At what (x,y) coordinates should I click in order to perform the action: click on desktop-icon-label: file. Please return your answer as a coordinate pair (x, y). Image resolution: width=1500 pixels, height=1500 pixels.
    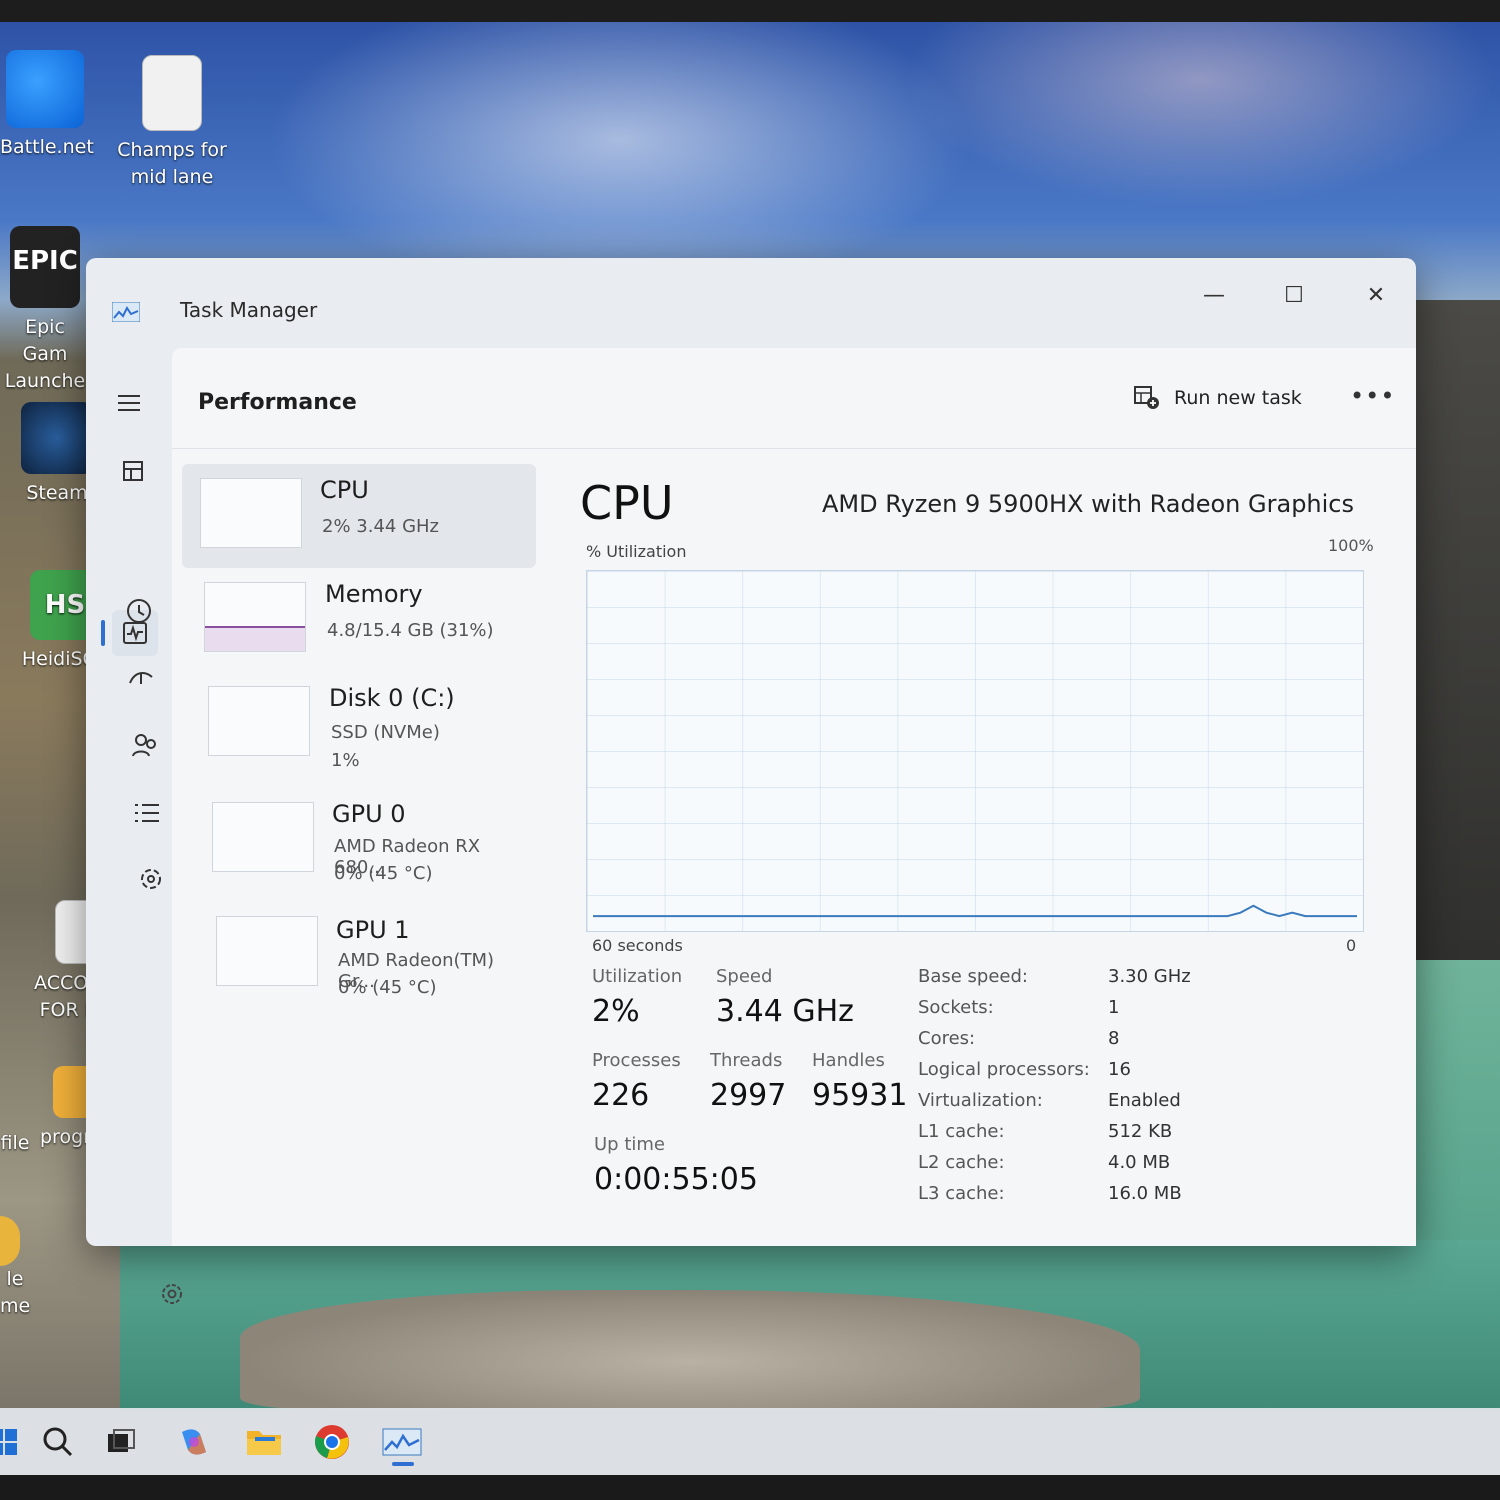
    Looking at the image, I should click on (15, 1143).